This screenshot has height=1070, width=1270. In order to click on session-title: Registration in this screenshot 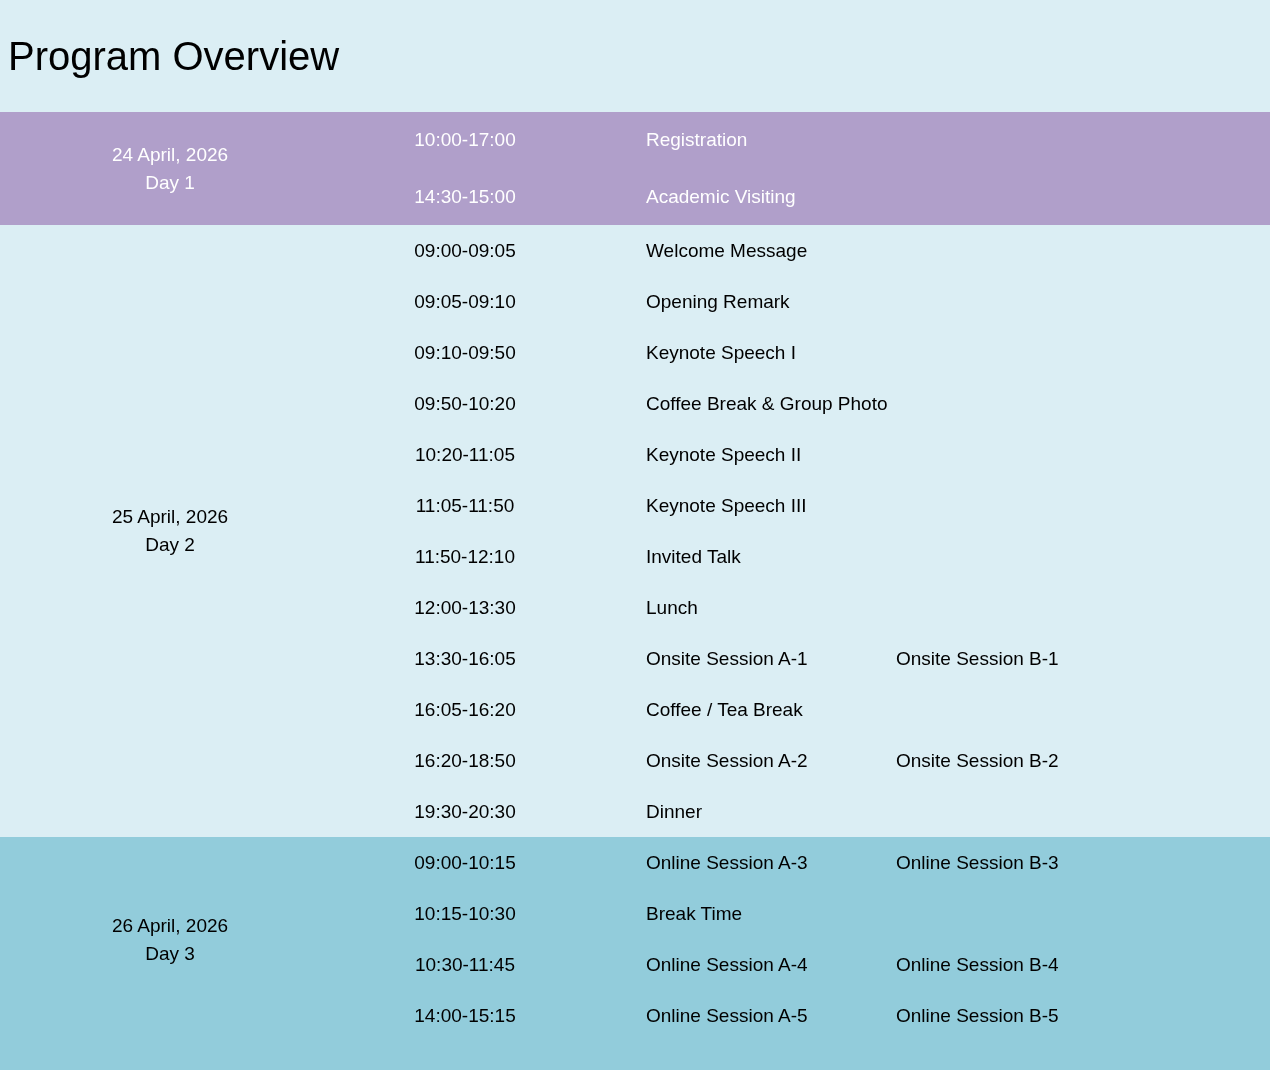, I will do `click(697, 140)`.